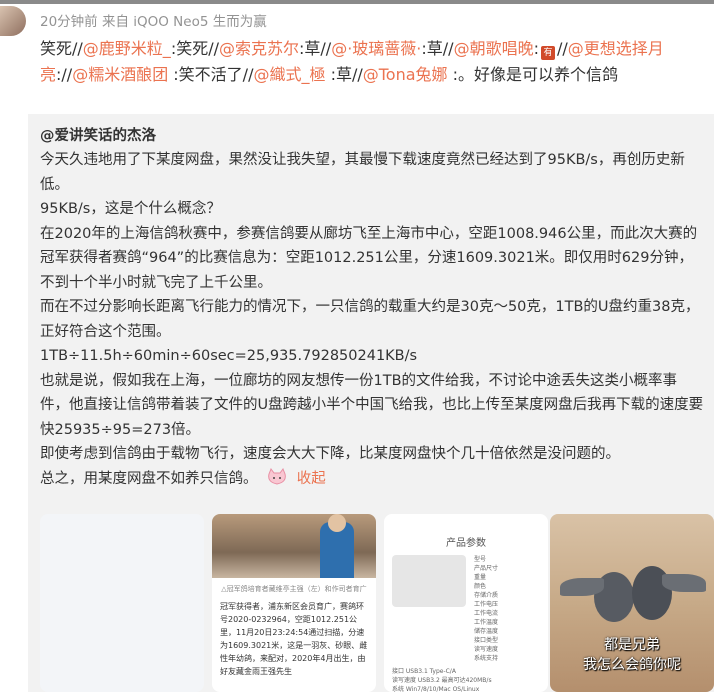 This screenshot has width=714, height=692. I want to click on spec-row: 工作温度, so click(486, 622).